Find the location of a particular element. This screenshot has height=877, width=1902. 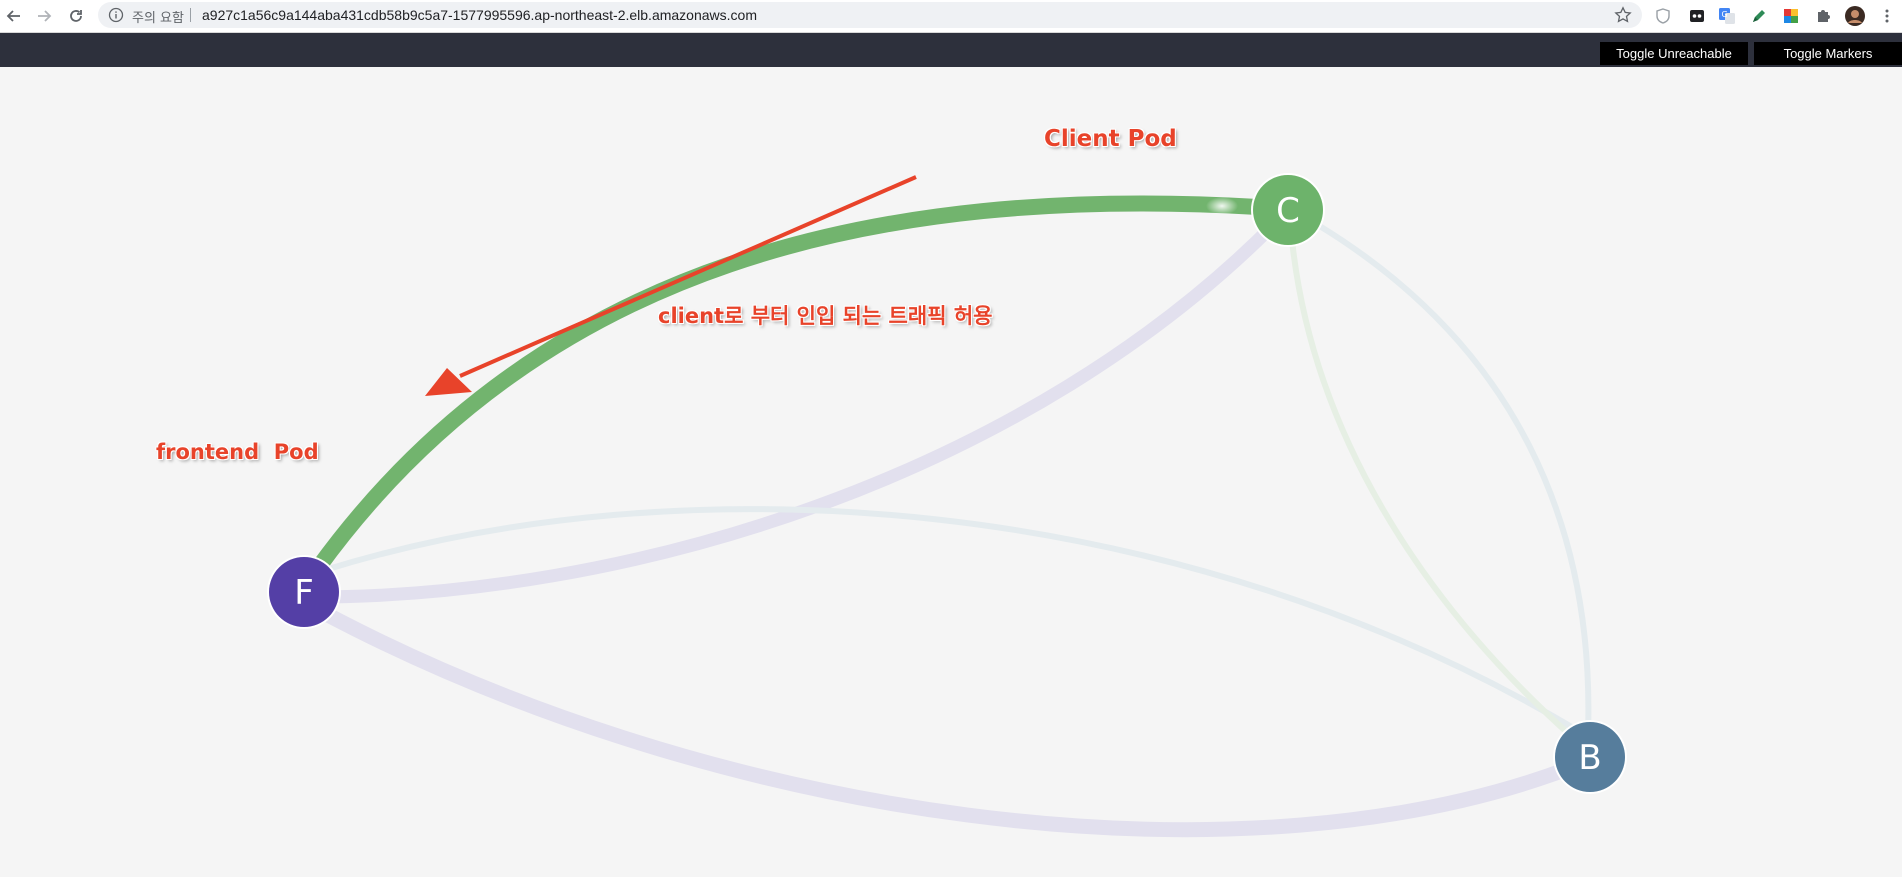

security-label: 주의 요함 is located at coordinates (158, 16).